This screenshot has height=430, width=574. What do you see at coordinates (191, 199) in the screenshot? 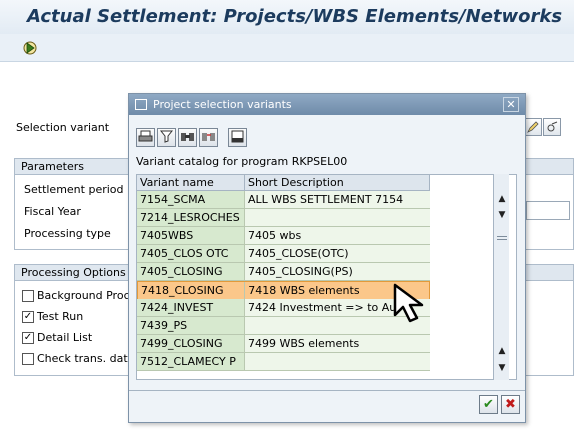
I see `variant-name-cell: 7154_SCMA` at bounding box center [191, 199].